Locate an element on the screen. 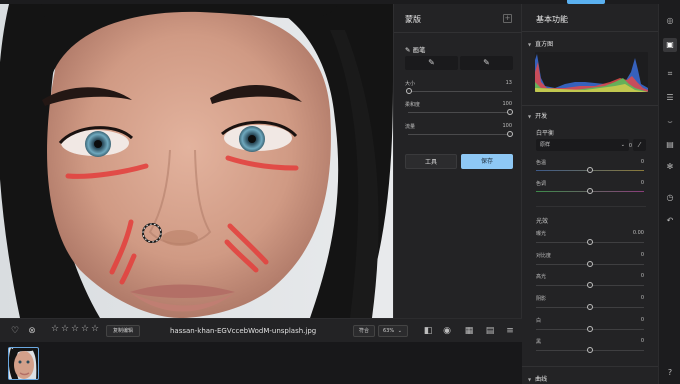 This screenshot has height=384, width=680. tint-value: 0 is located at coordinates (642, 183).